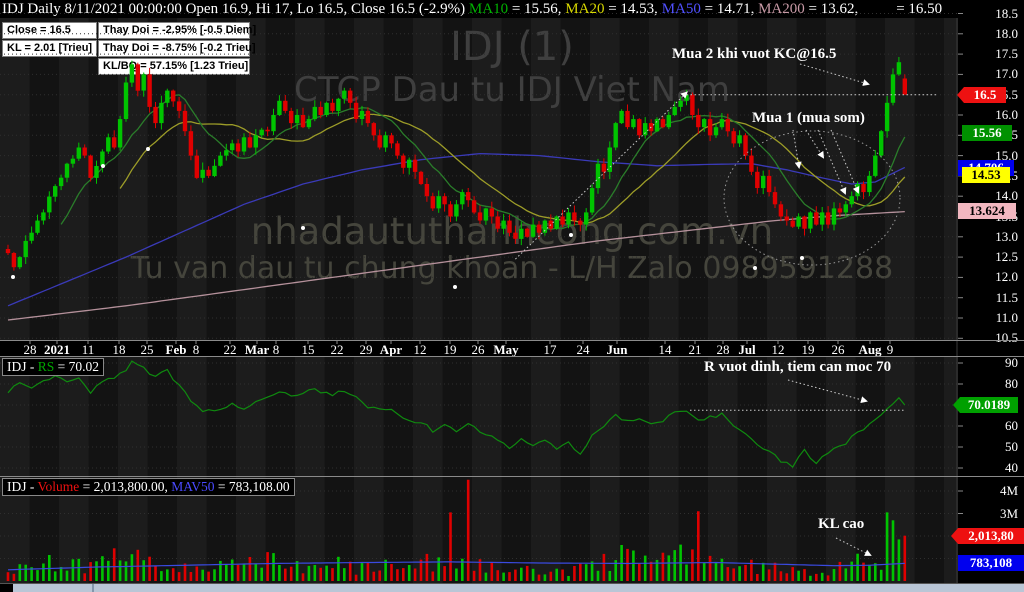 This screenshot has width=1024, height=592. I want to click on vol-mav-badge: 783,108, so click(991, 563).